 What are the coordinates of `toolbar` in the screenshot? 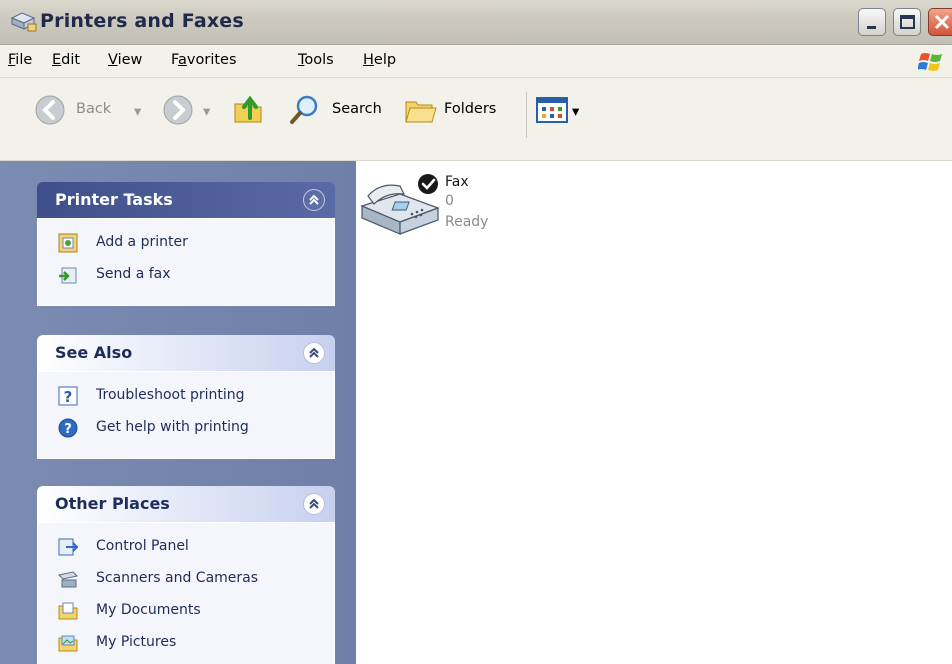 It's located at (476, 119).